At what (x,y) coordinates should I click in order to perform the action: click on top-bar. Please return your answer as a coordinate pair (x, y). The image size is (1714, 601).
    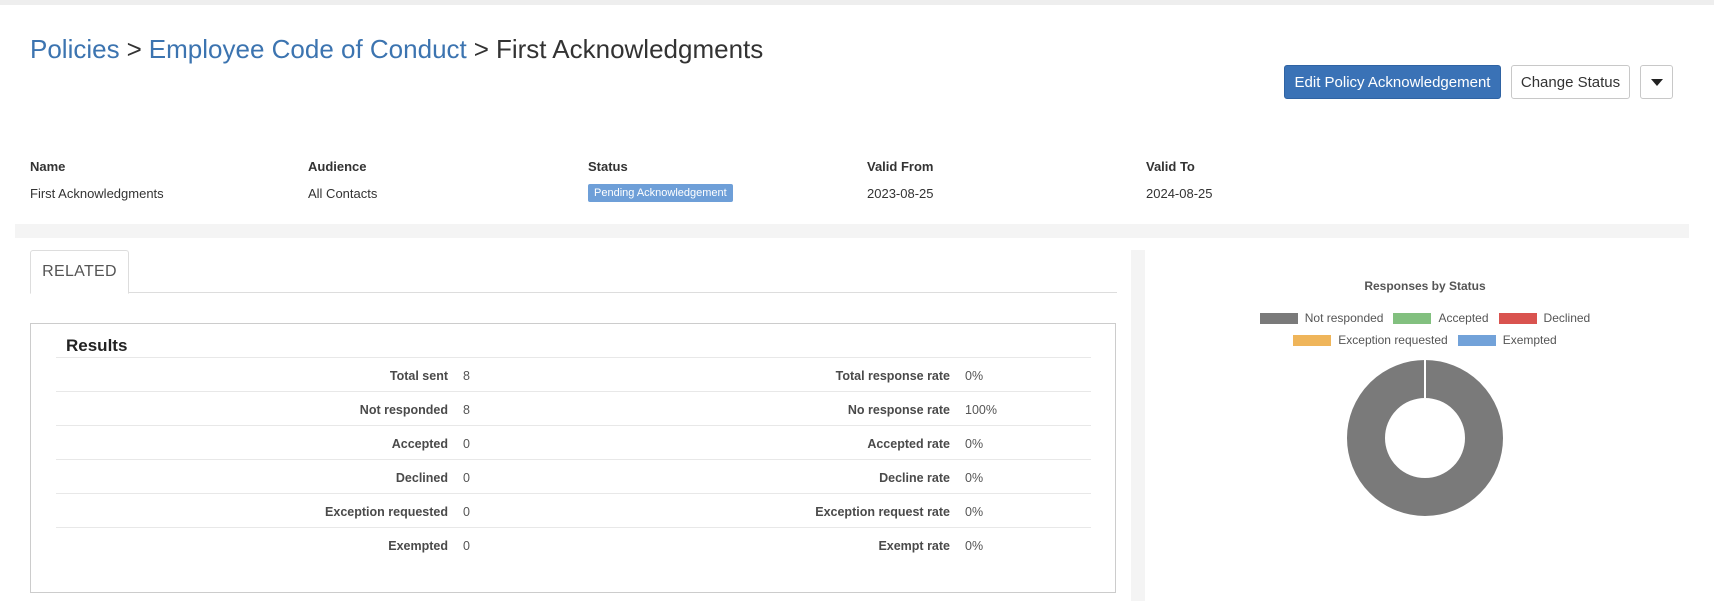
    Looking at the image, I should click on (857, 2).